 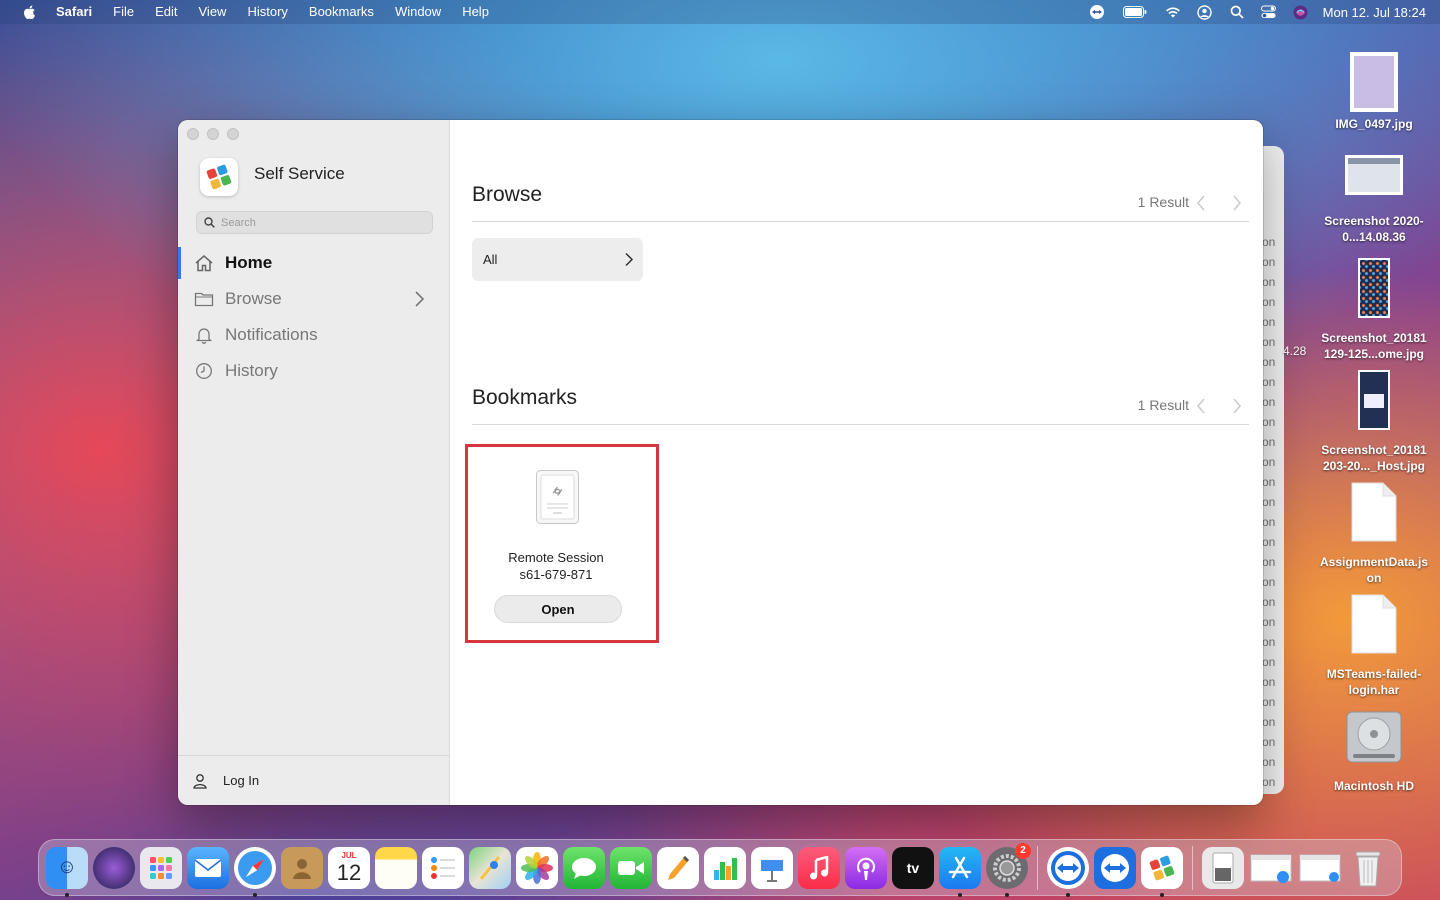 What do you see at coordinates (557, 259) in the screenshot?
I see `category-all-button: All` at bounding box center [557, 259].